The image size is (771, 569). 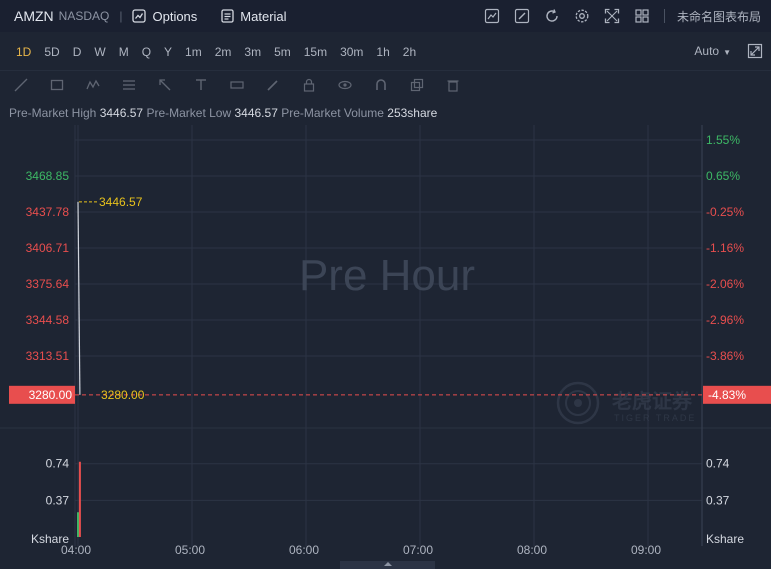 I want to click on brand-name: 老虎证券, so click(x=652, y=401).